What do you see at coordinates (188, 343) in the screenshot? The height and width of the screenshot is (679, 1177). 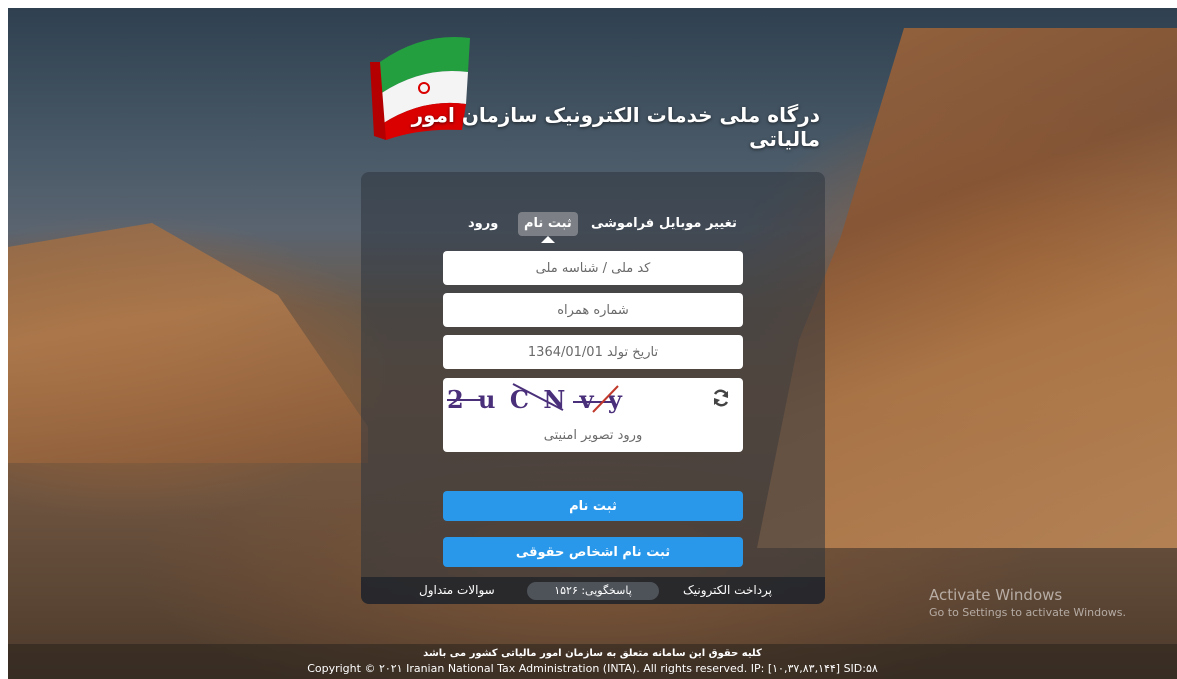 I see `background-cliff-left` at bounding box center [188, 343].